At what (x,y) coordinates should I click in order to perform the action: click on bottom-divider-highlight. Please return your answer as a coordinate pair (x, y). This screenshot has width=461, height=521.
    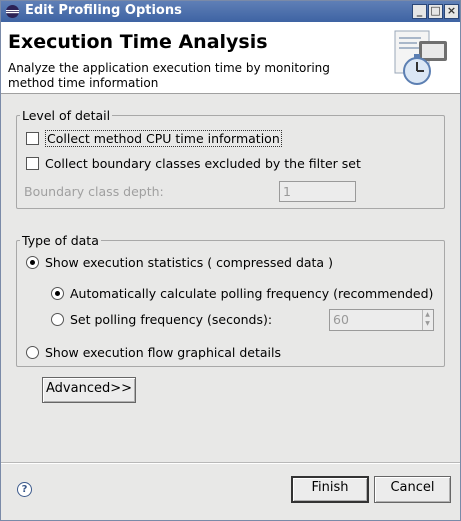
    Looking at the image, I should click on (230, 463).